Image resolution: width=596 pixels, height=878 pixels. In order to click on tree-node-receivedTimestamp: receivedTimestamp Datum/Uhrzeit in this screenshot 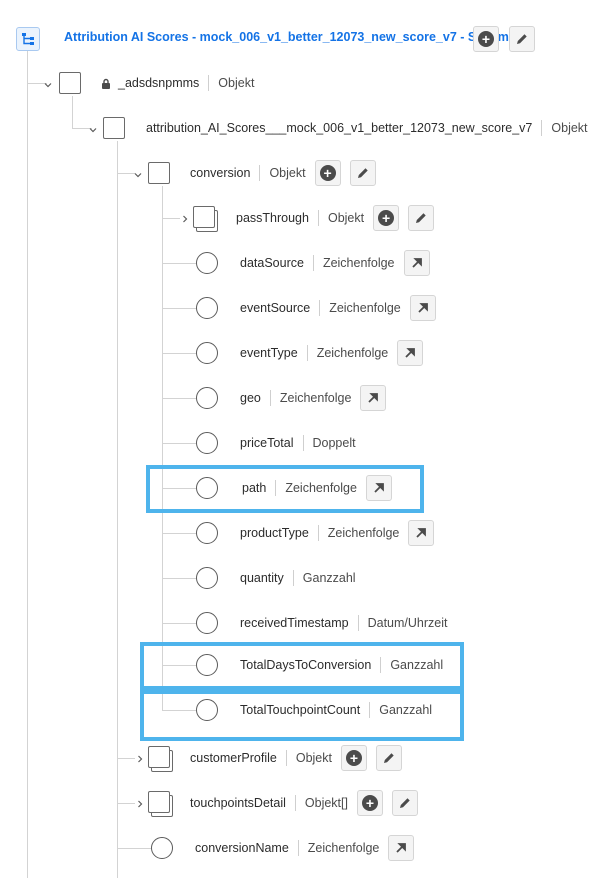, I will do `click(344, 623)`.